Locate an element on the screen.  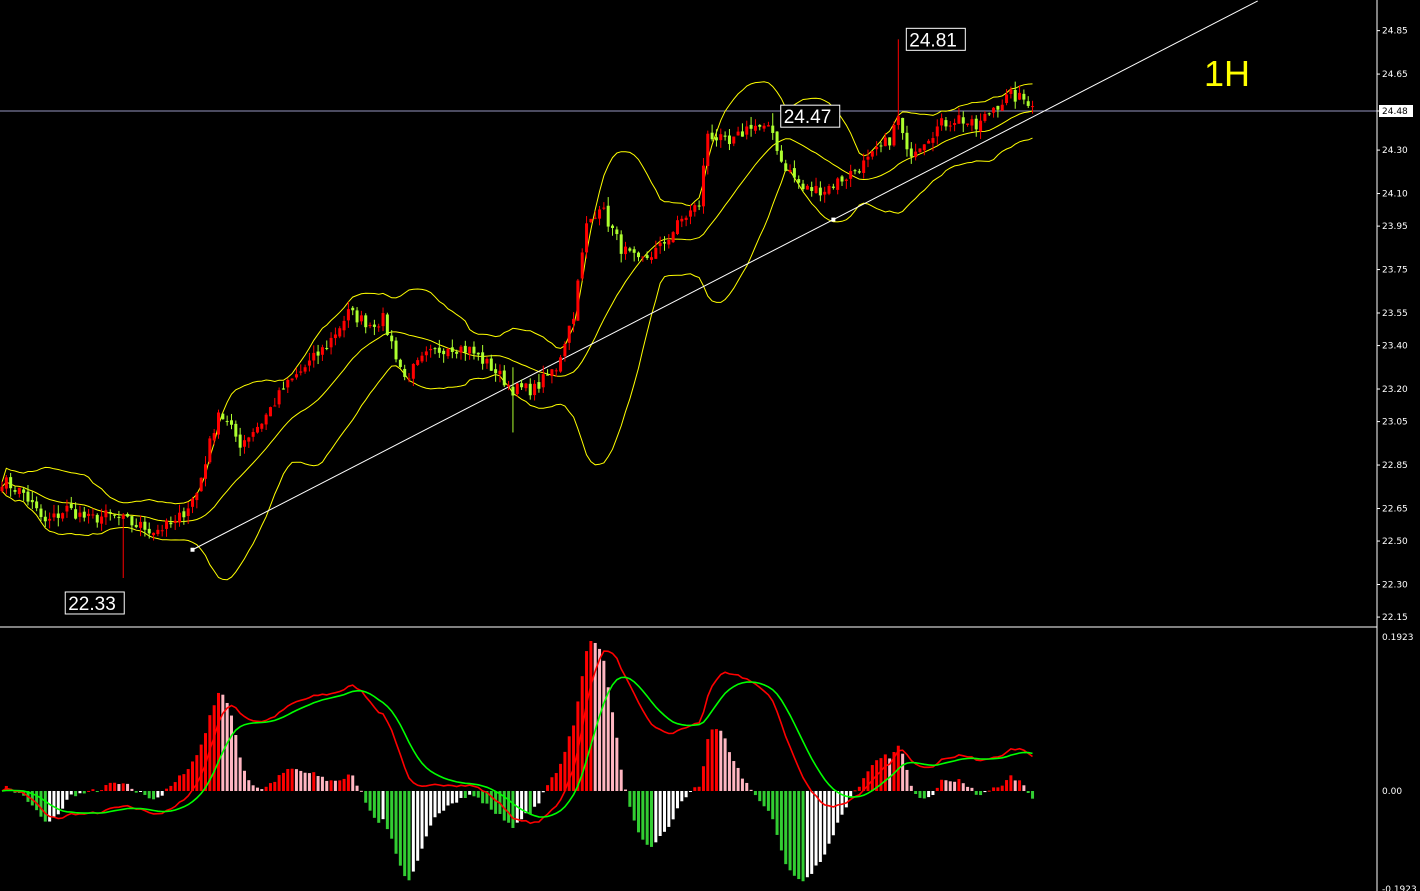
price-tick-label: 24.30 is located at coordinates (1395, 151).